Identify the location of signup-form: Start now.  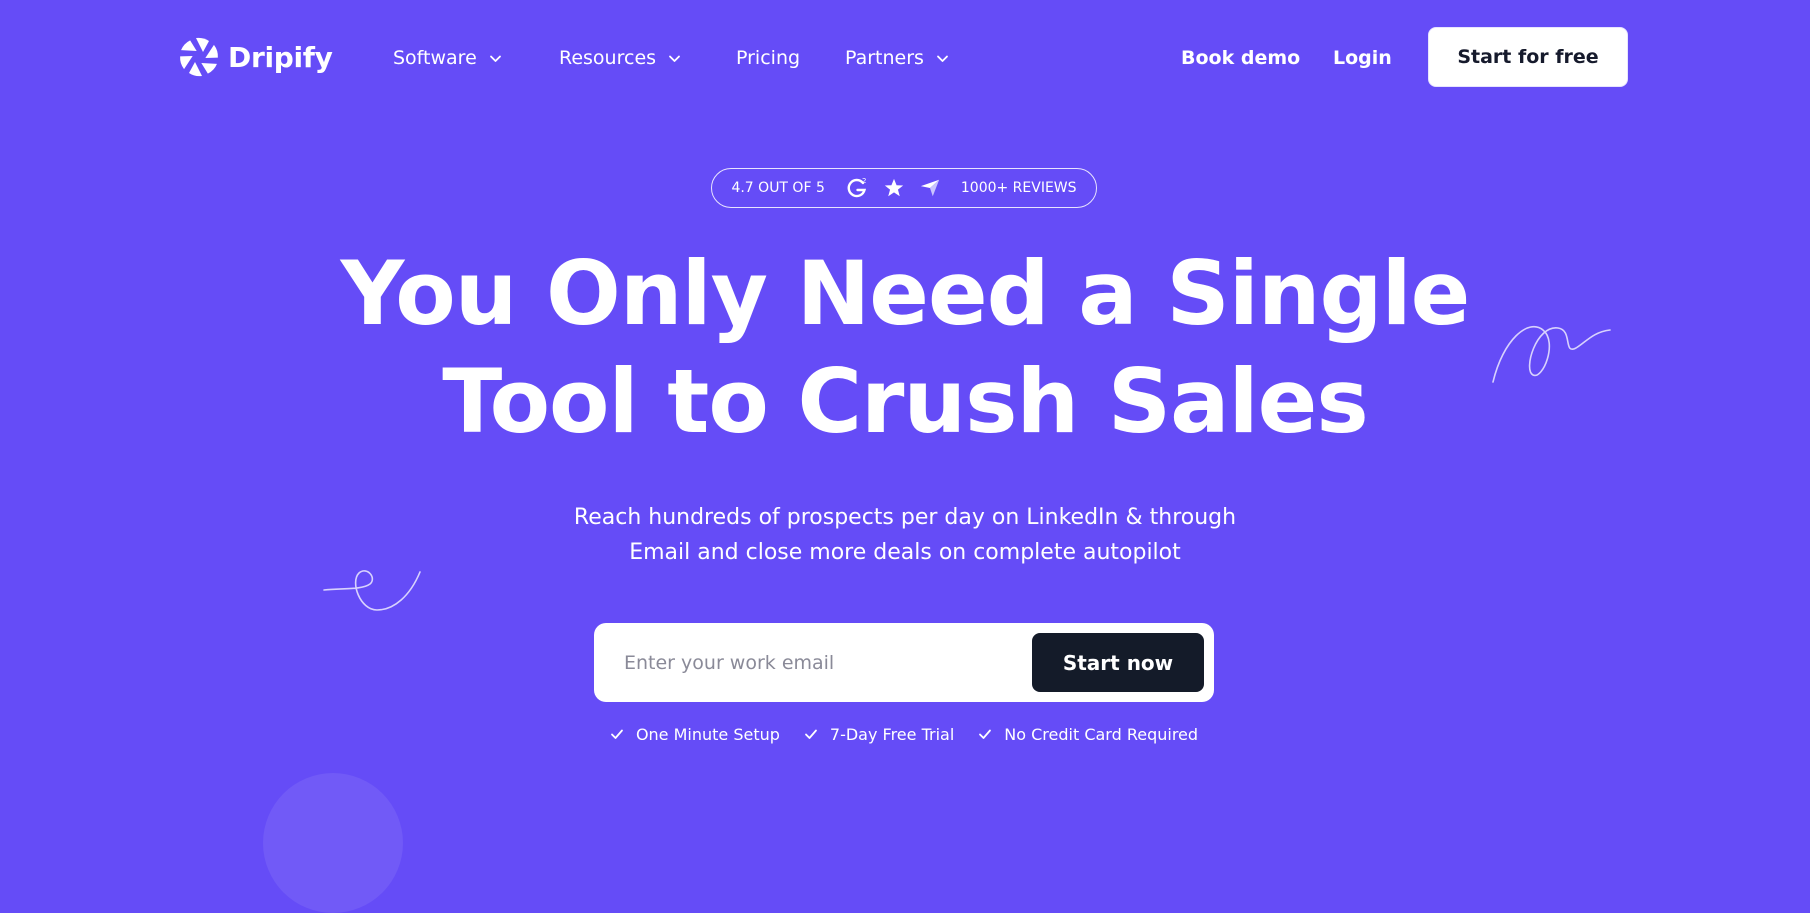
(904, 662).